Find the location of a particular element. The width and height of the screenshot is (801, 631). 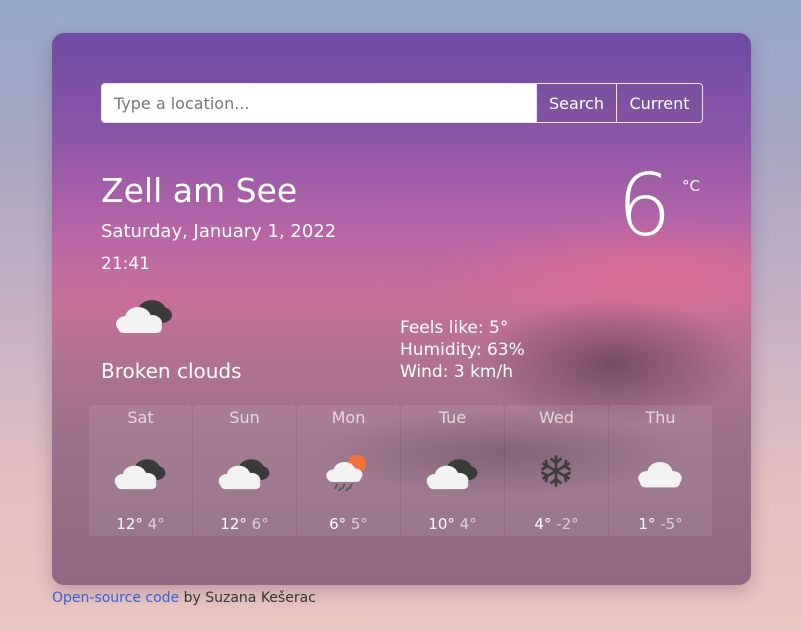

forecast-max: 4° is located at coordinates (543, 524).